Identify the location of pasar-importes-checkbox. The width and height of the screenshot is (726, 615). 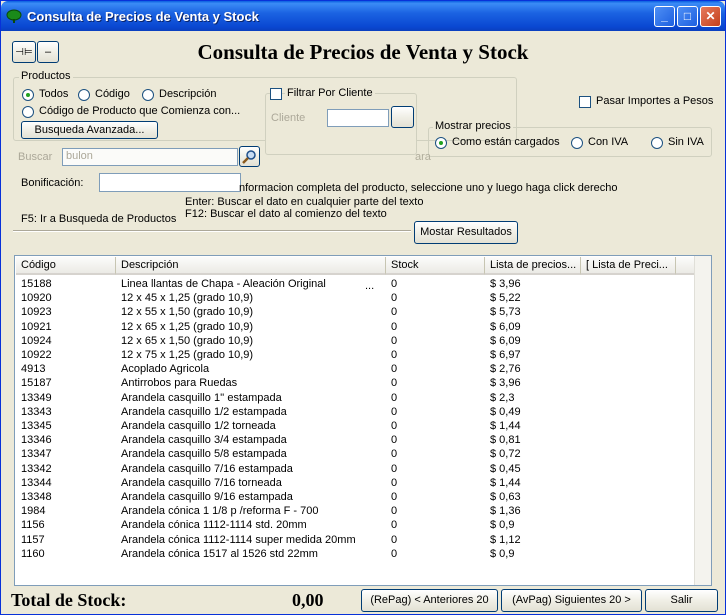
(585, 102).